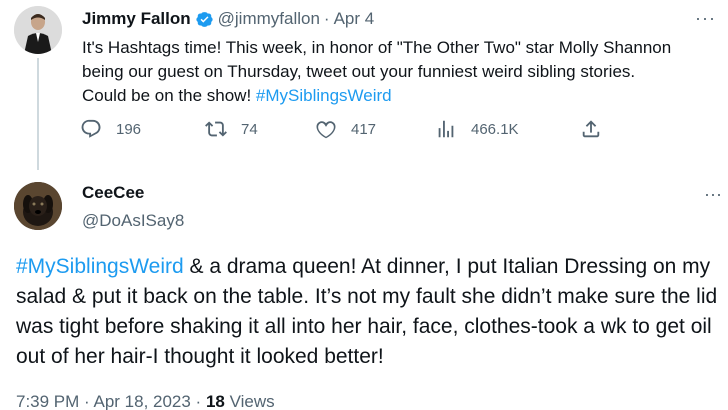 This screenshot has width=728, height=410. Describe the element at coordinates (216, 129) in the screenshot. I see `retweet-icon` at that location.